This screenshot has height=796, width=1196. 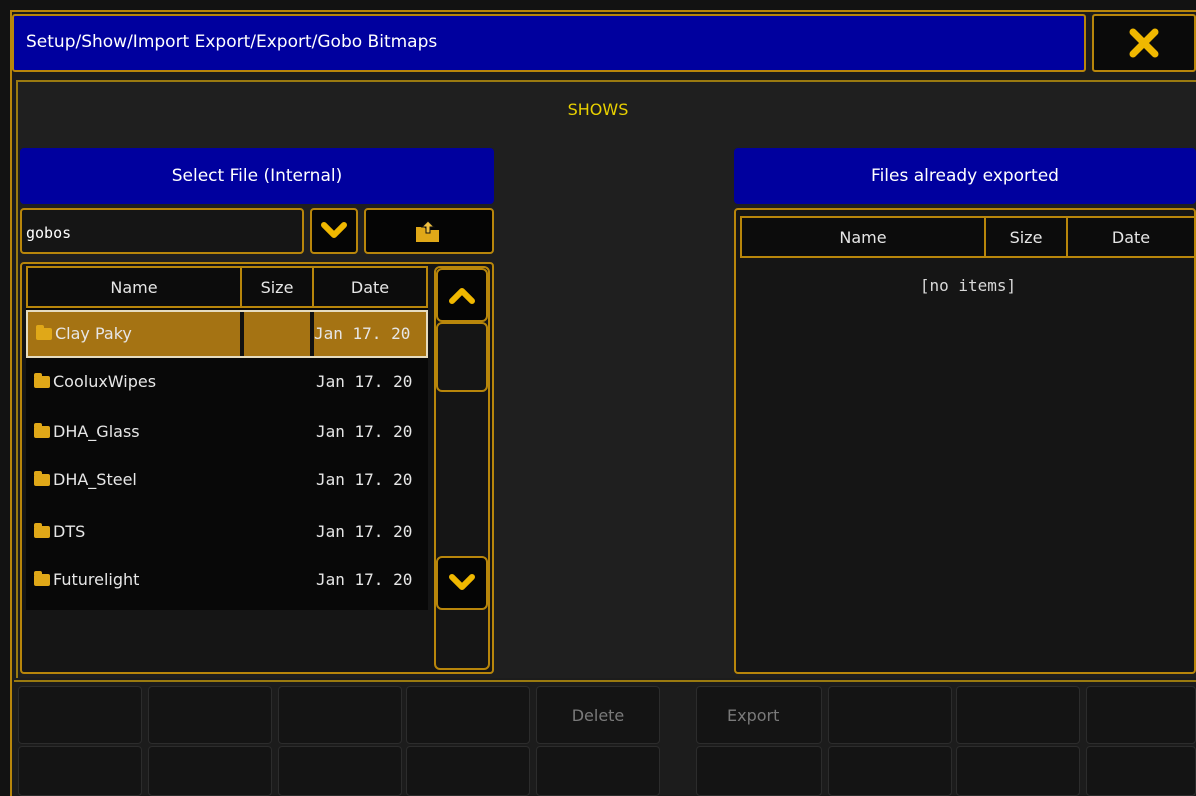 What do you see at coordinates (605, 681) in the screenshot?
I see `bottom-divider` at bounding box center [605, 681].